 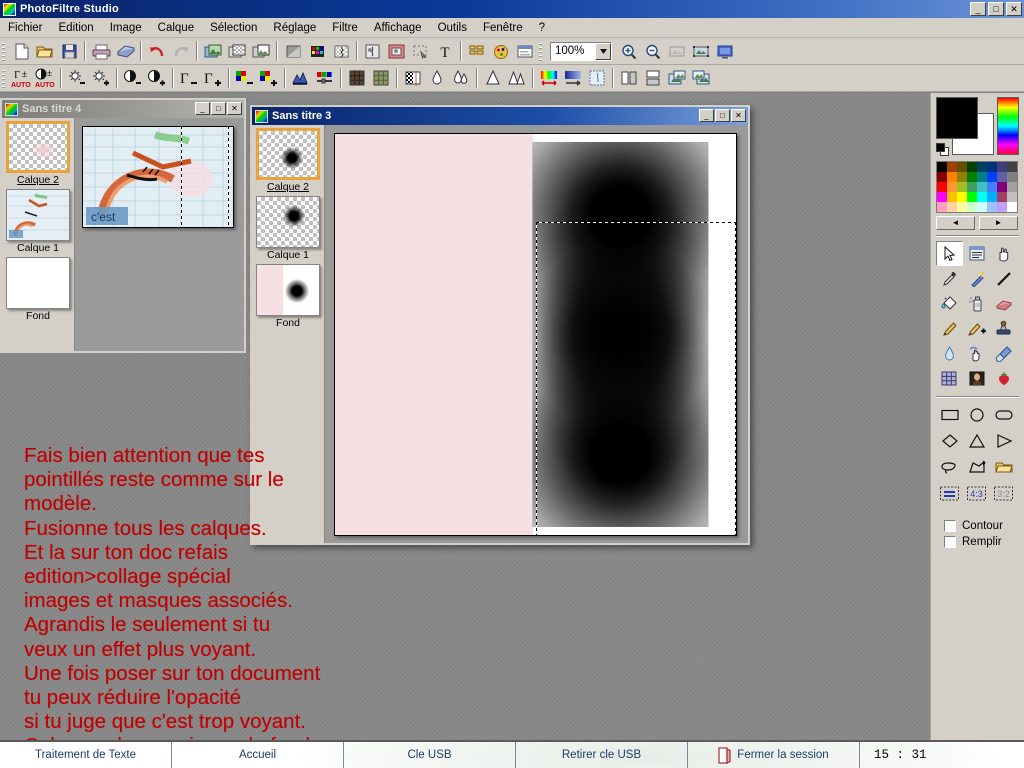 What do you see at coordinates (133, 78) in the screenshot?
I see `contrast-down-icon` at bounding box center [133, 78].